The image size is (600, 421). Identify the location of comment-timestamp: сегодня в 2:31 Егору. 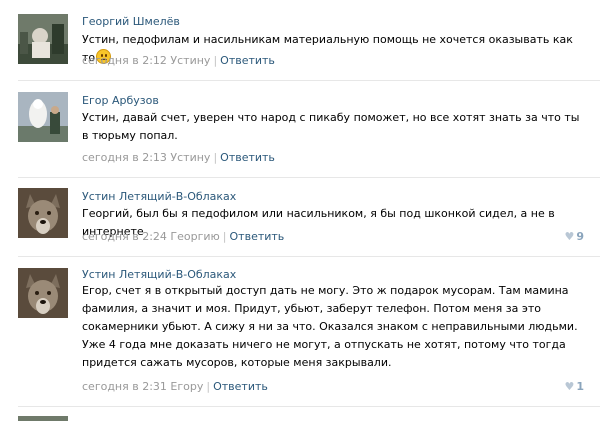
(142, 386).